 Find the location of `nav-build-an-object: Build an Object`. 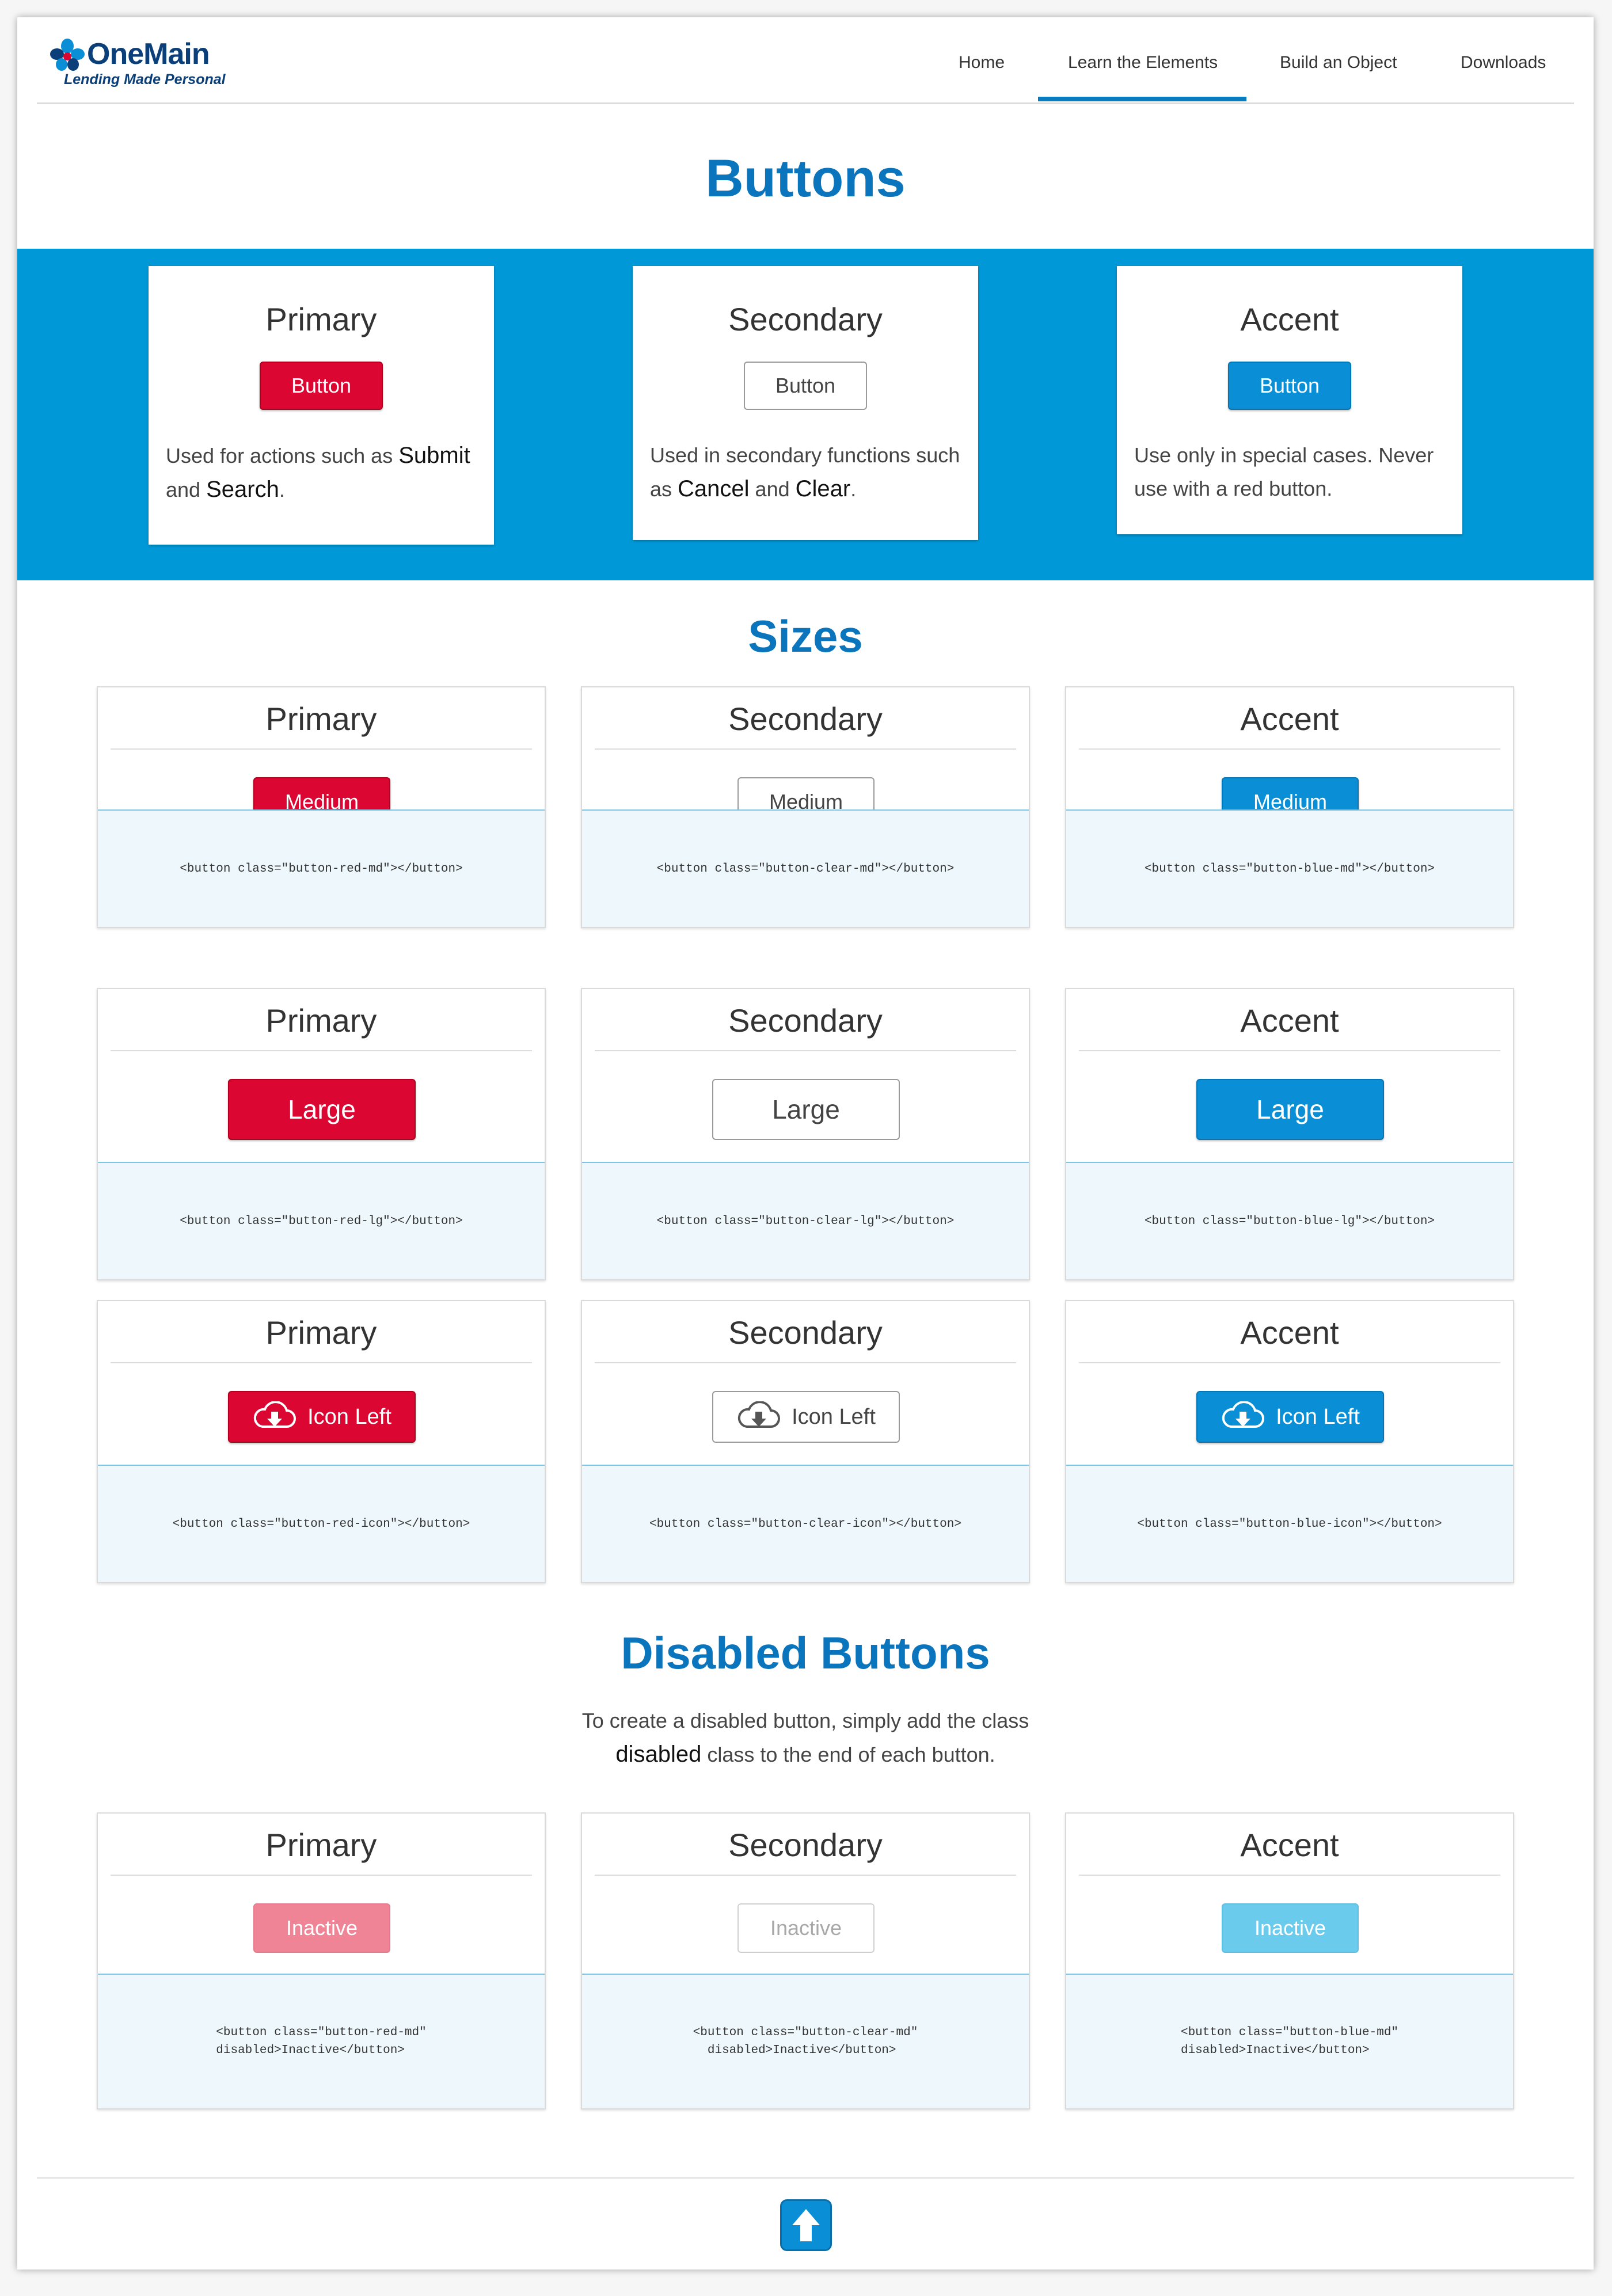

nav-build-an-object: Build an Object is located at coordinates (1338, 63).